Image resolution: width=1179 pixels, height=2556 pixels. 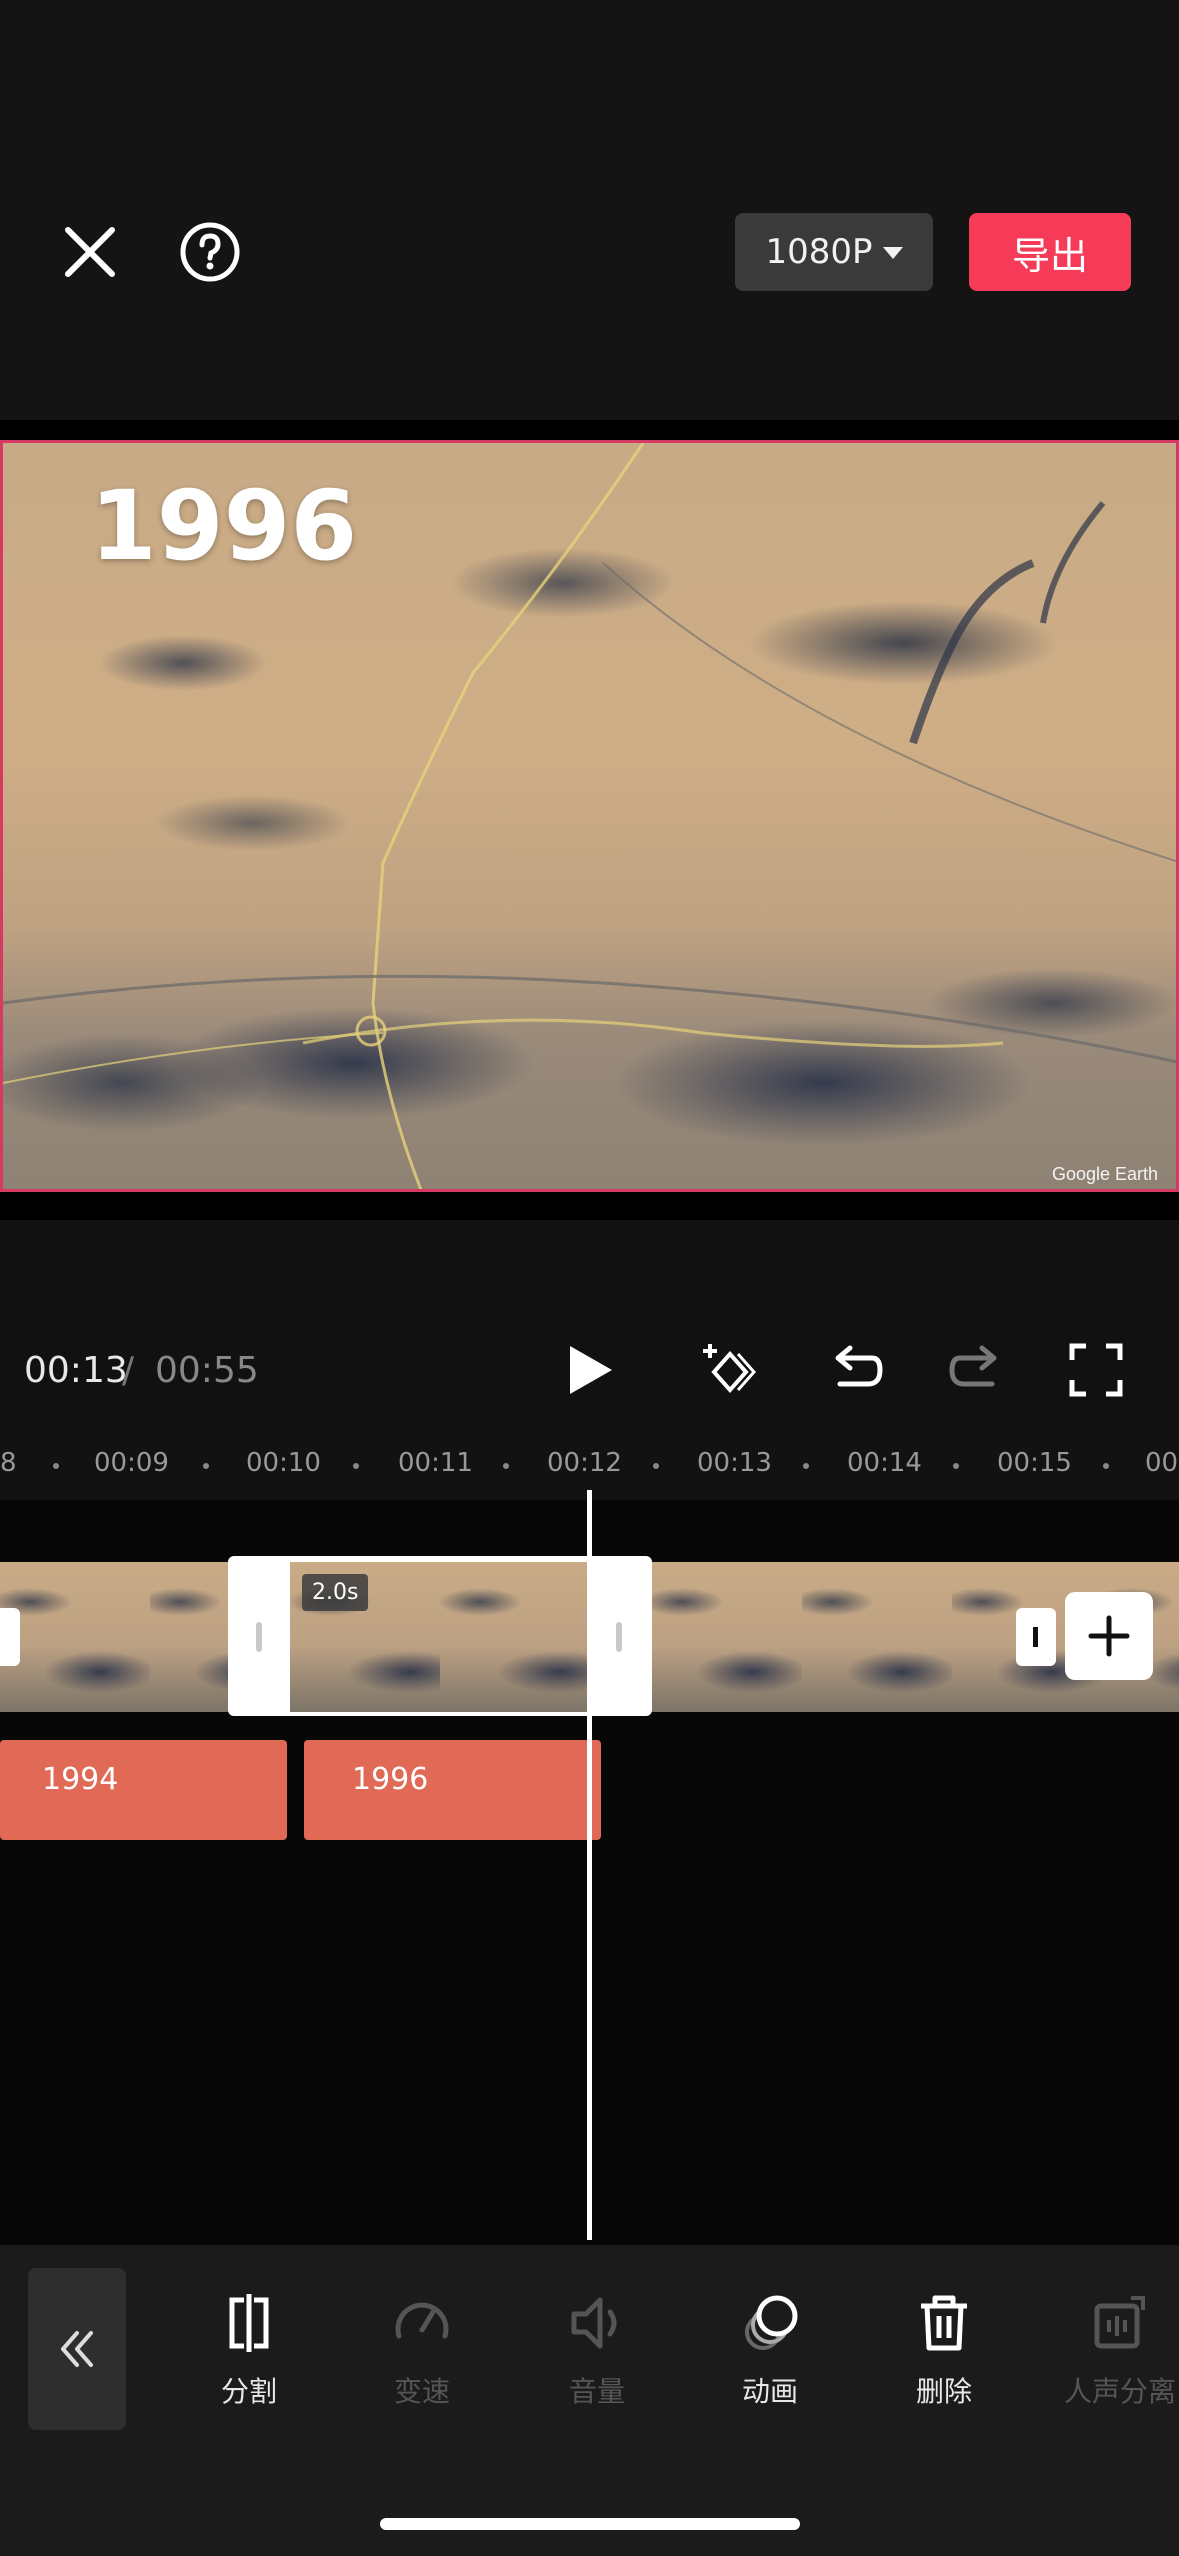 I want to click on redo-icon, so click(x=976, y=1370).